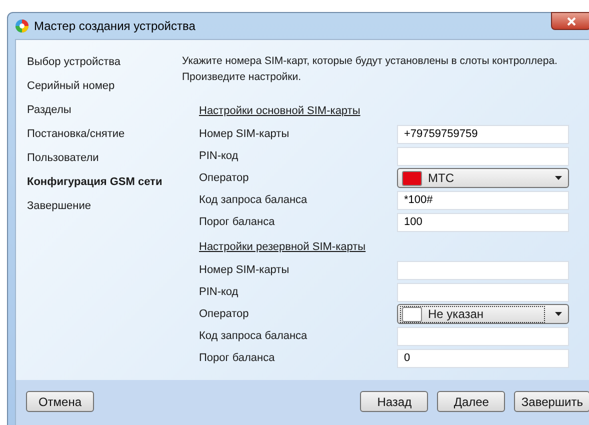 This screenshot has height=425, width=589. What do you see at coordinates (22, 26) in the screenshot?
I see `color-wheel-icon` at bounding box center [22, 26].